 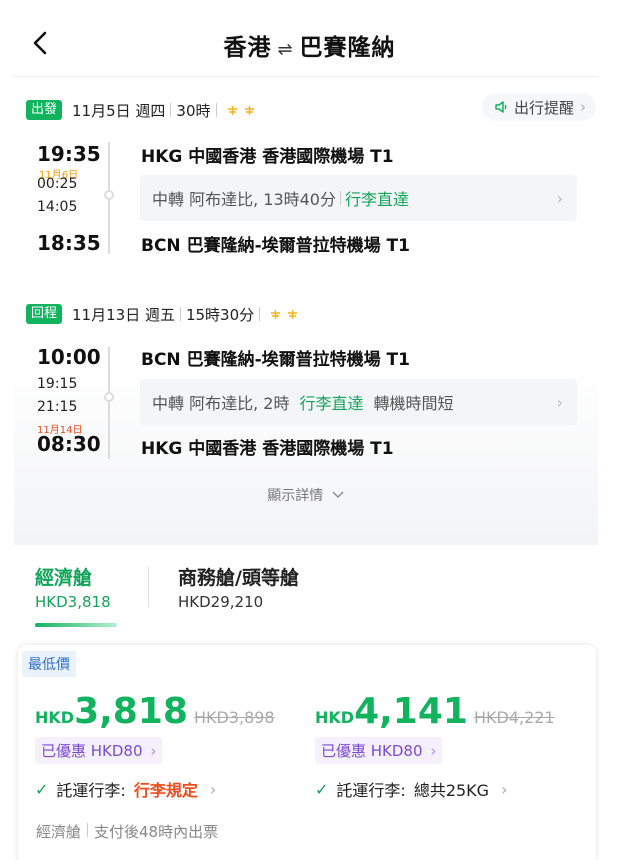 What do you see at coordinates (44, 314) in the screenshot?
I see `return-tag: 回程` at bounding box center [44, 314].